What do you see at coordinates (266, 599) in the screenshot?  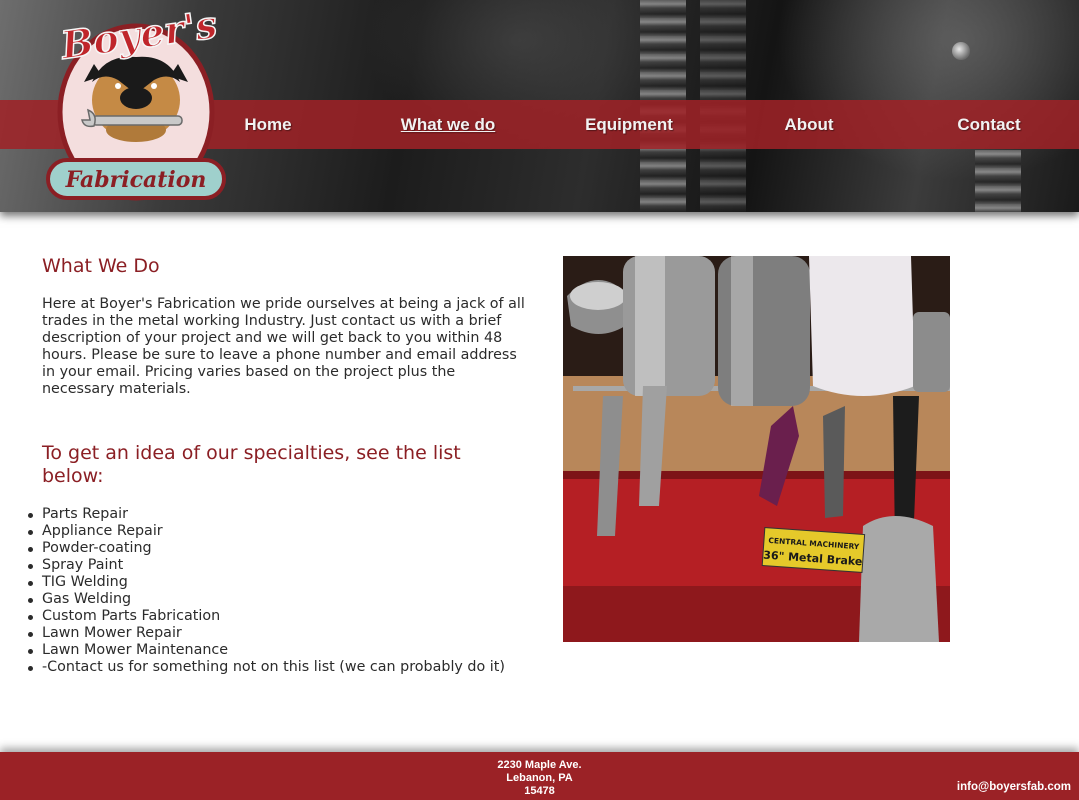 I see `list-item: Gas Welding` at bounding box center [266, 599].